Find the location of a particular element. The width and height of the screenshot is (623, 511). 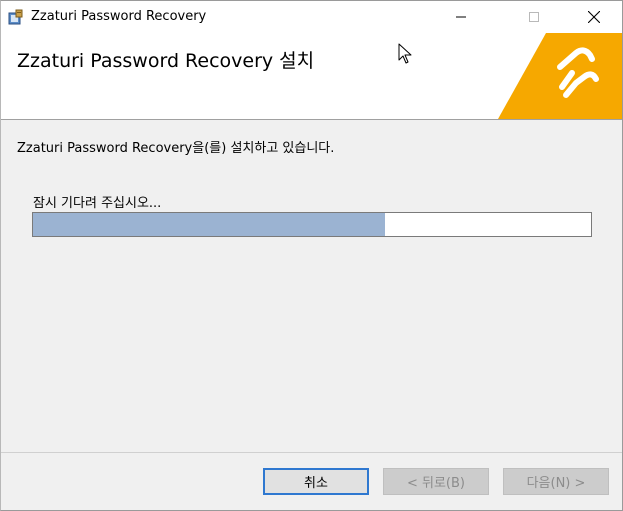

cancel-button: 취소 is located at coordinates (316, 481).